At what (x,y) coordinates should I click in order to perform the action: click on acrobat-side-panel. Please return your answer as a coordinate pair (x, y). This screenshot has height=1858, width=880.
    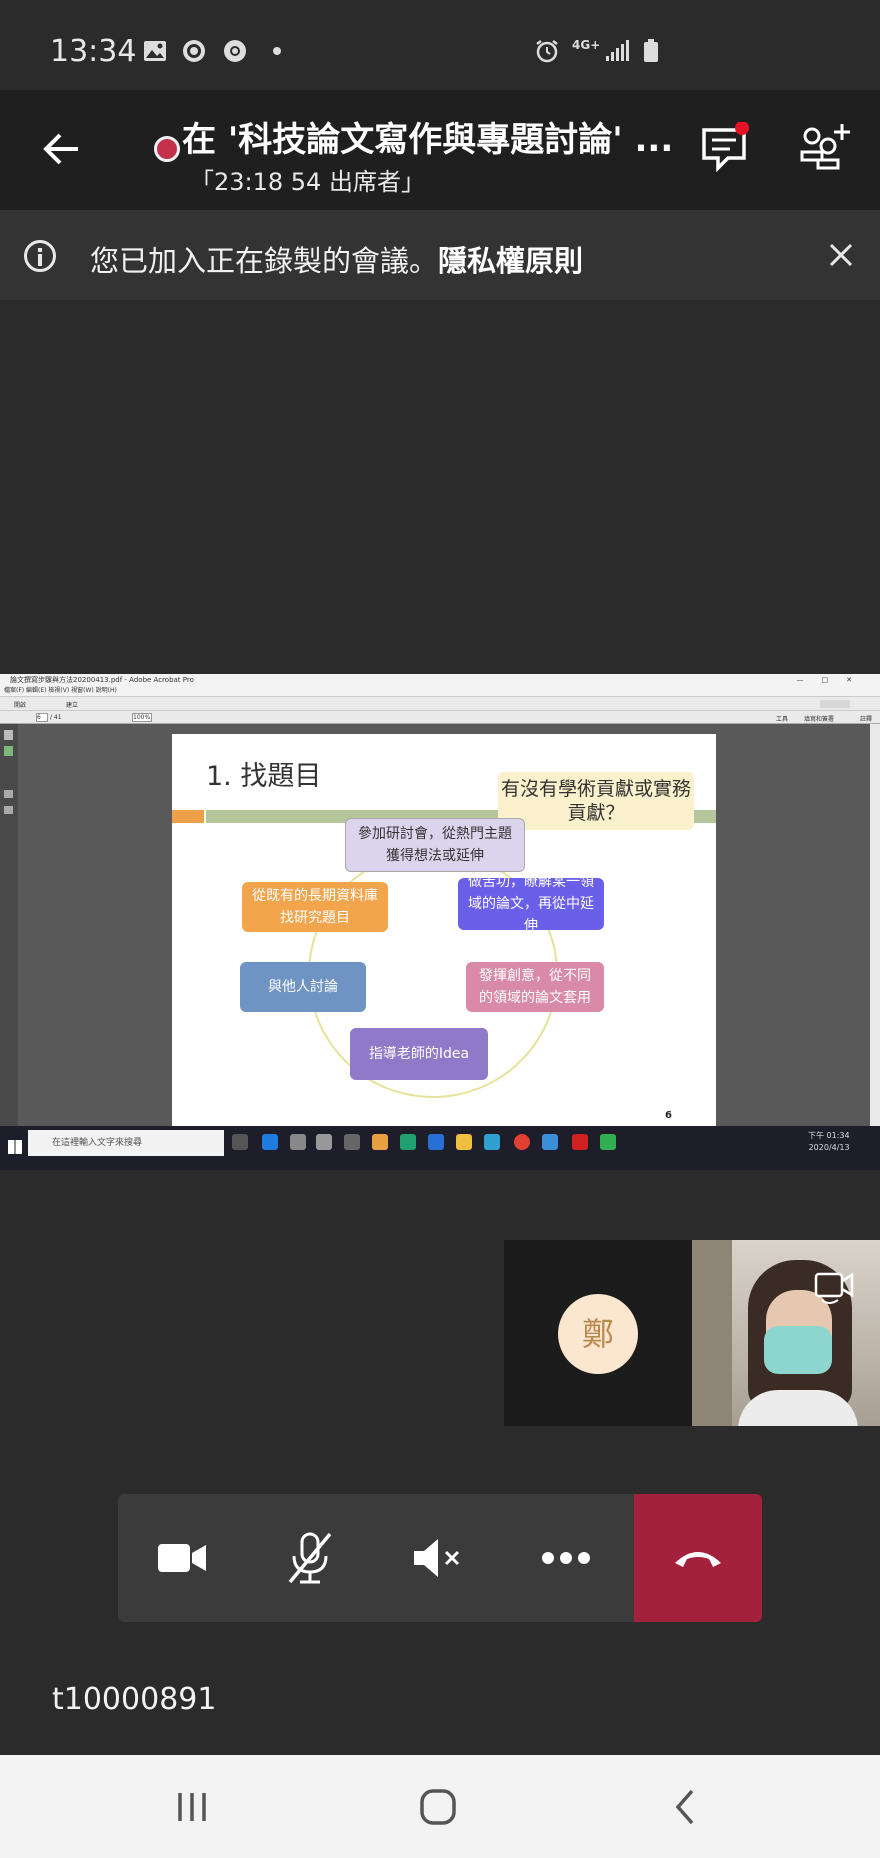
    Looking at the image, I should click on (9, 925).